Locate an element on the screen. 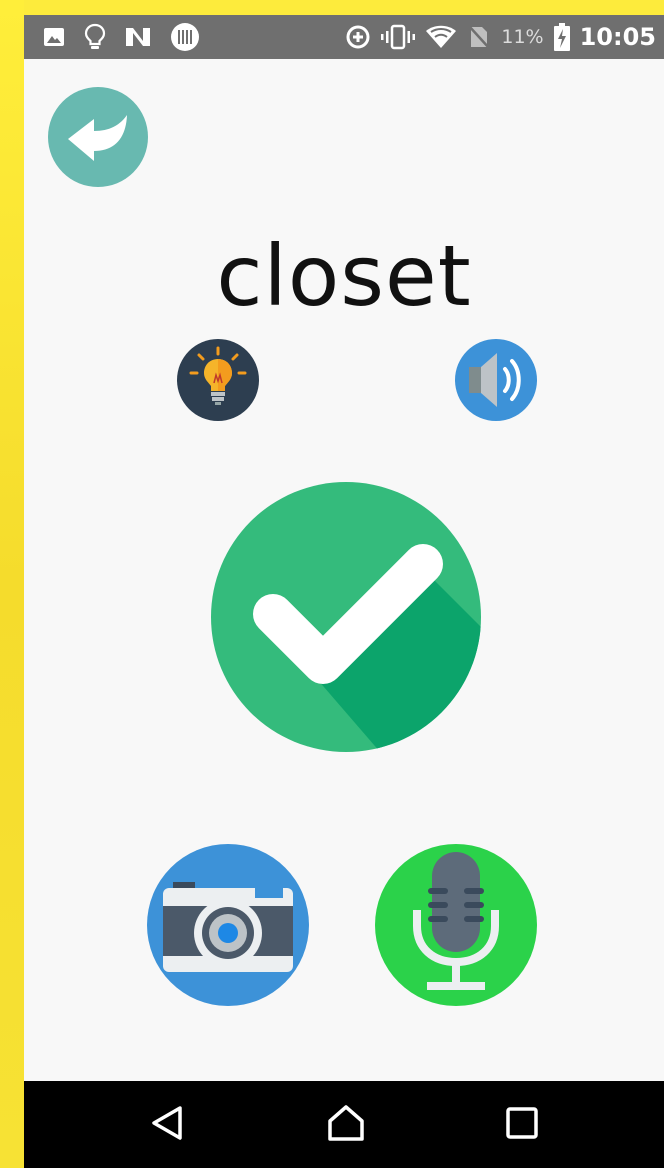 This screenshot has height=1168, width=664. status-left-icons is located at coordinates (121, 37).